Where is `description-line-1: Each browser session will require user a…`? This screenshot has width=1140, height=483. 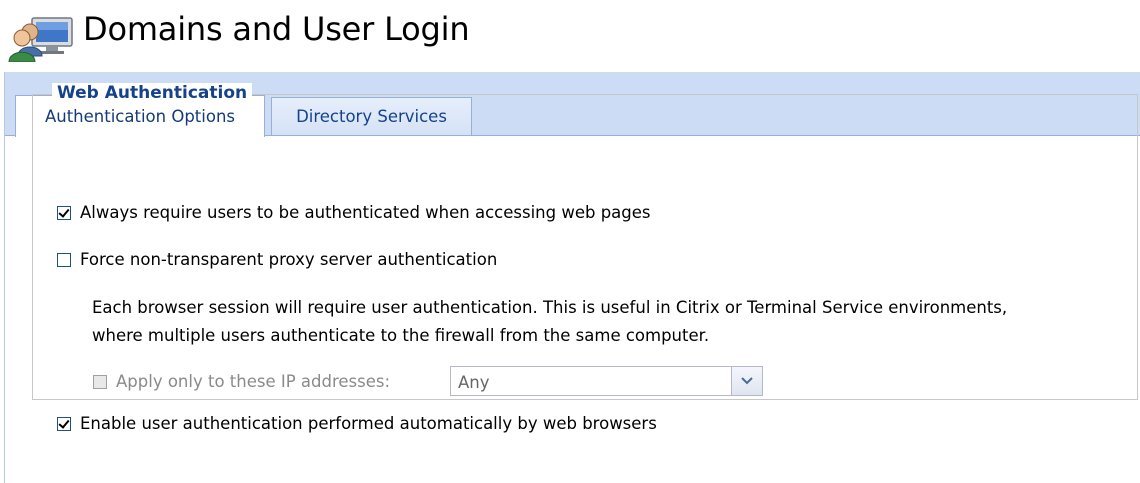
description-line-1: Each browser session will require user a… is located at coordinates (550, 307).